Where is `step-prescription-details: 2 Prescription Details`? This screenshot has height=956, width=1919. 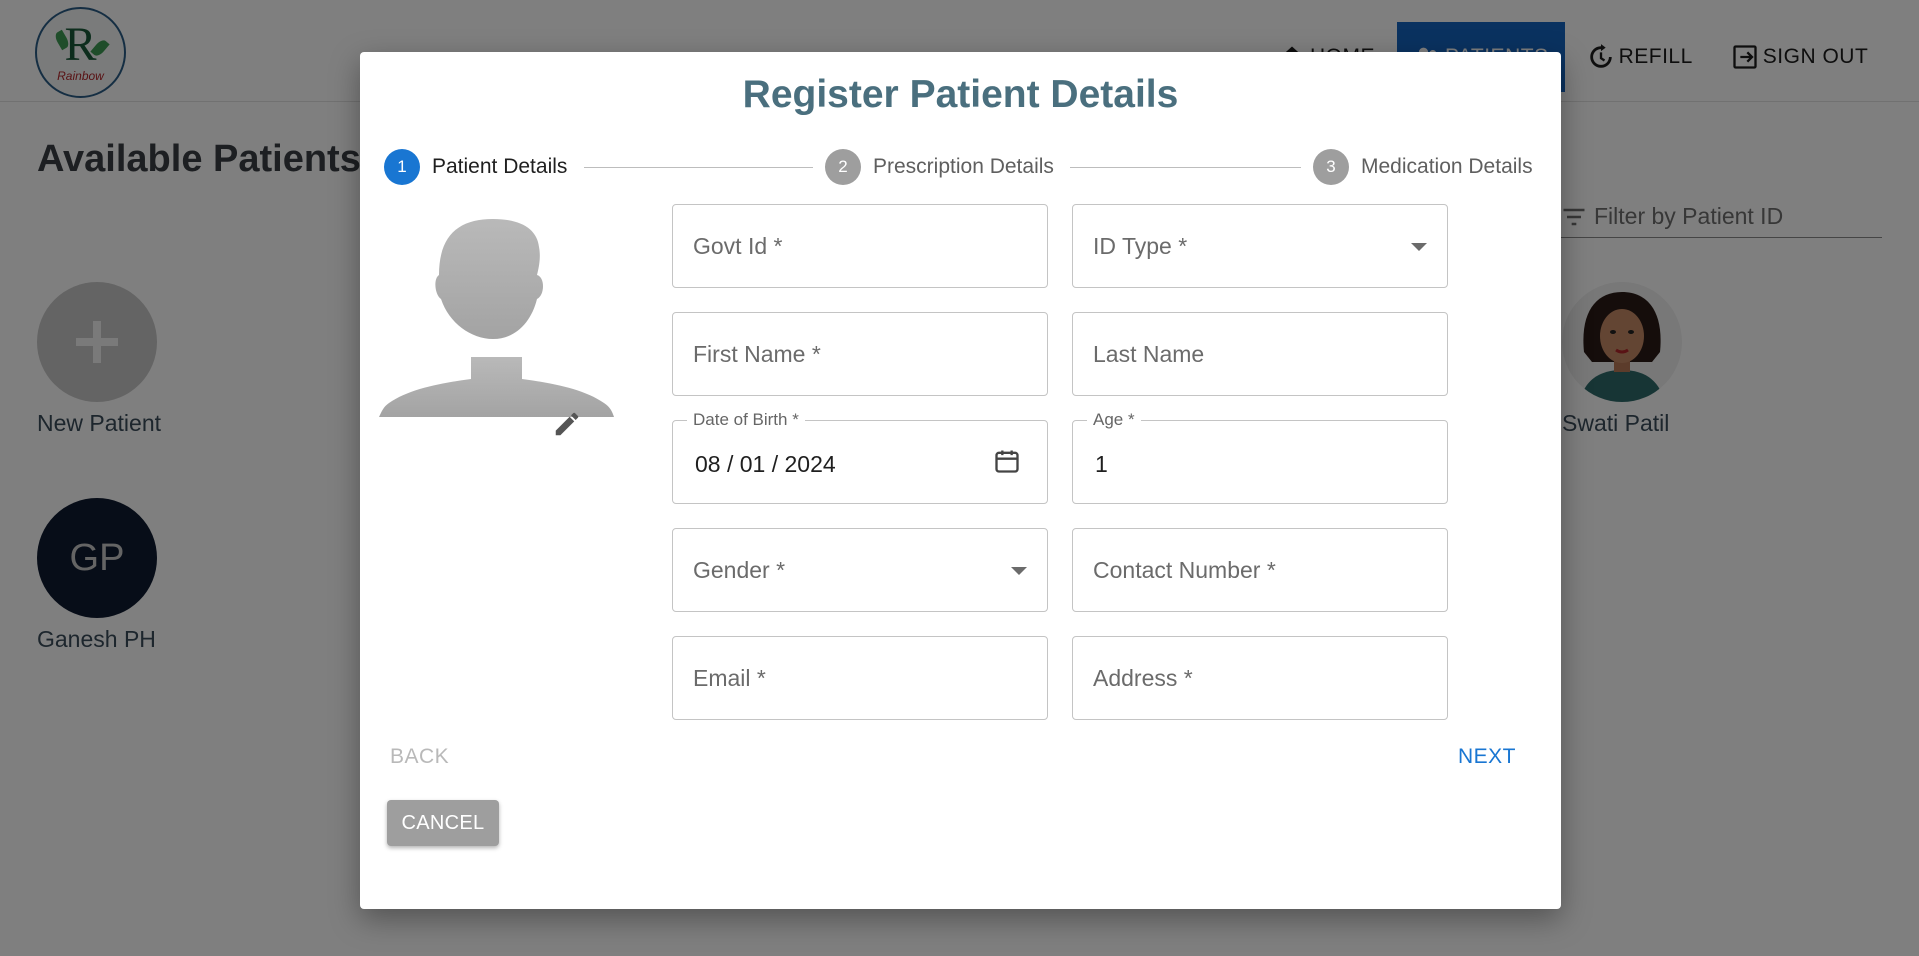 step-prescription-details: 2 Prescription Details is located at coordinates (939, 167).